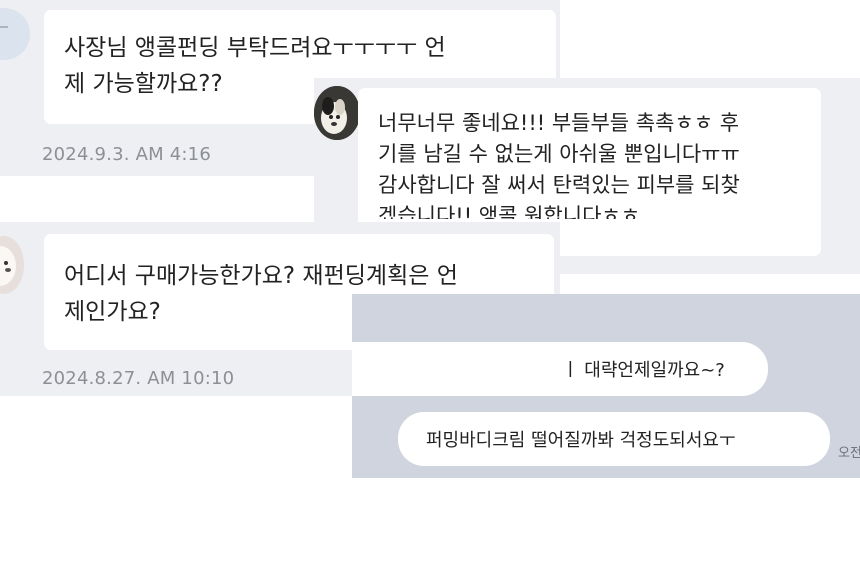  What do you see at coordinates (849, 453) in the screenshot?
I see `chat-message-time: 오전` at bounding box center [849, 453].